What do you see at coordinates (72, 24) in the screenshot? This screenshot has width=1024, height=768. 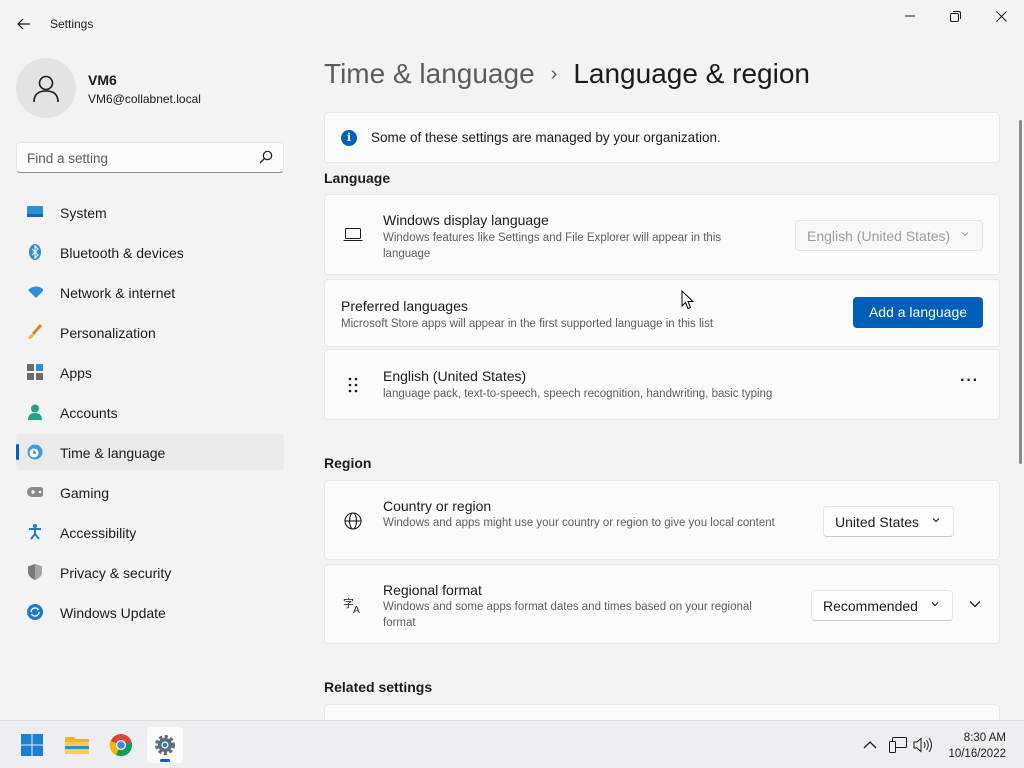 I see `app-title: Settings` at bounding box center [72, 24].